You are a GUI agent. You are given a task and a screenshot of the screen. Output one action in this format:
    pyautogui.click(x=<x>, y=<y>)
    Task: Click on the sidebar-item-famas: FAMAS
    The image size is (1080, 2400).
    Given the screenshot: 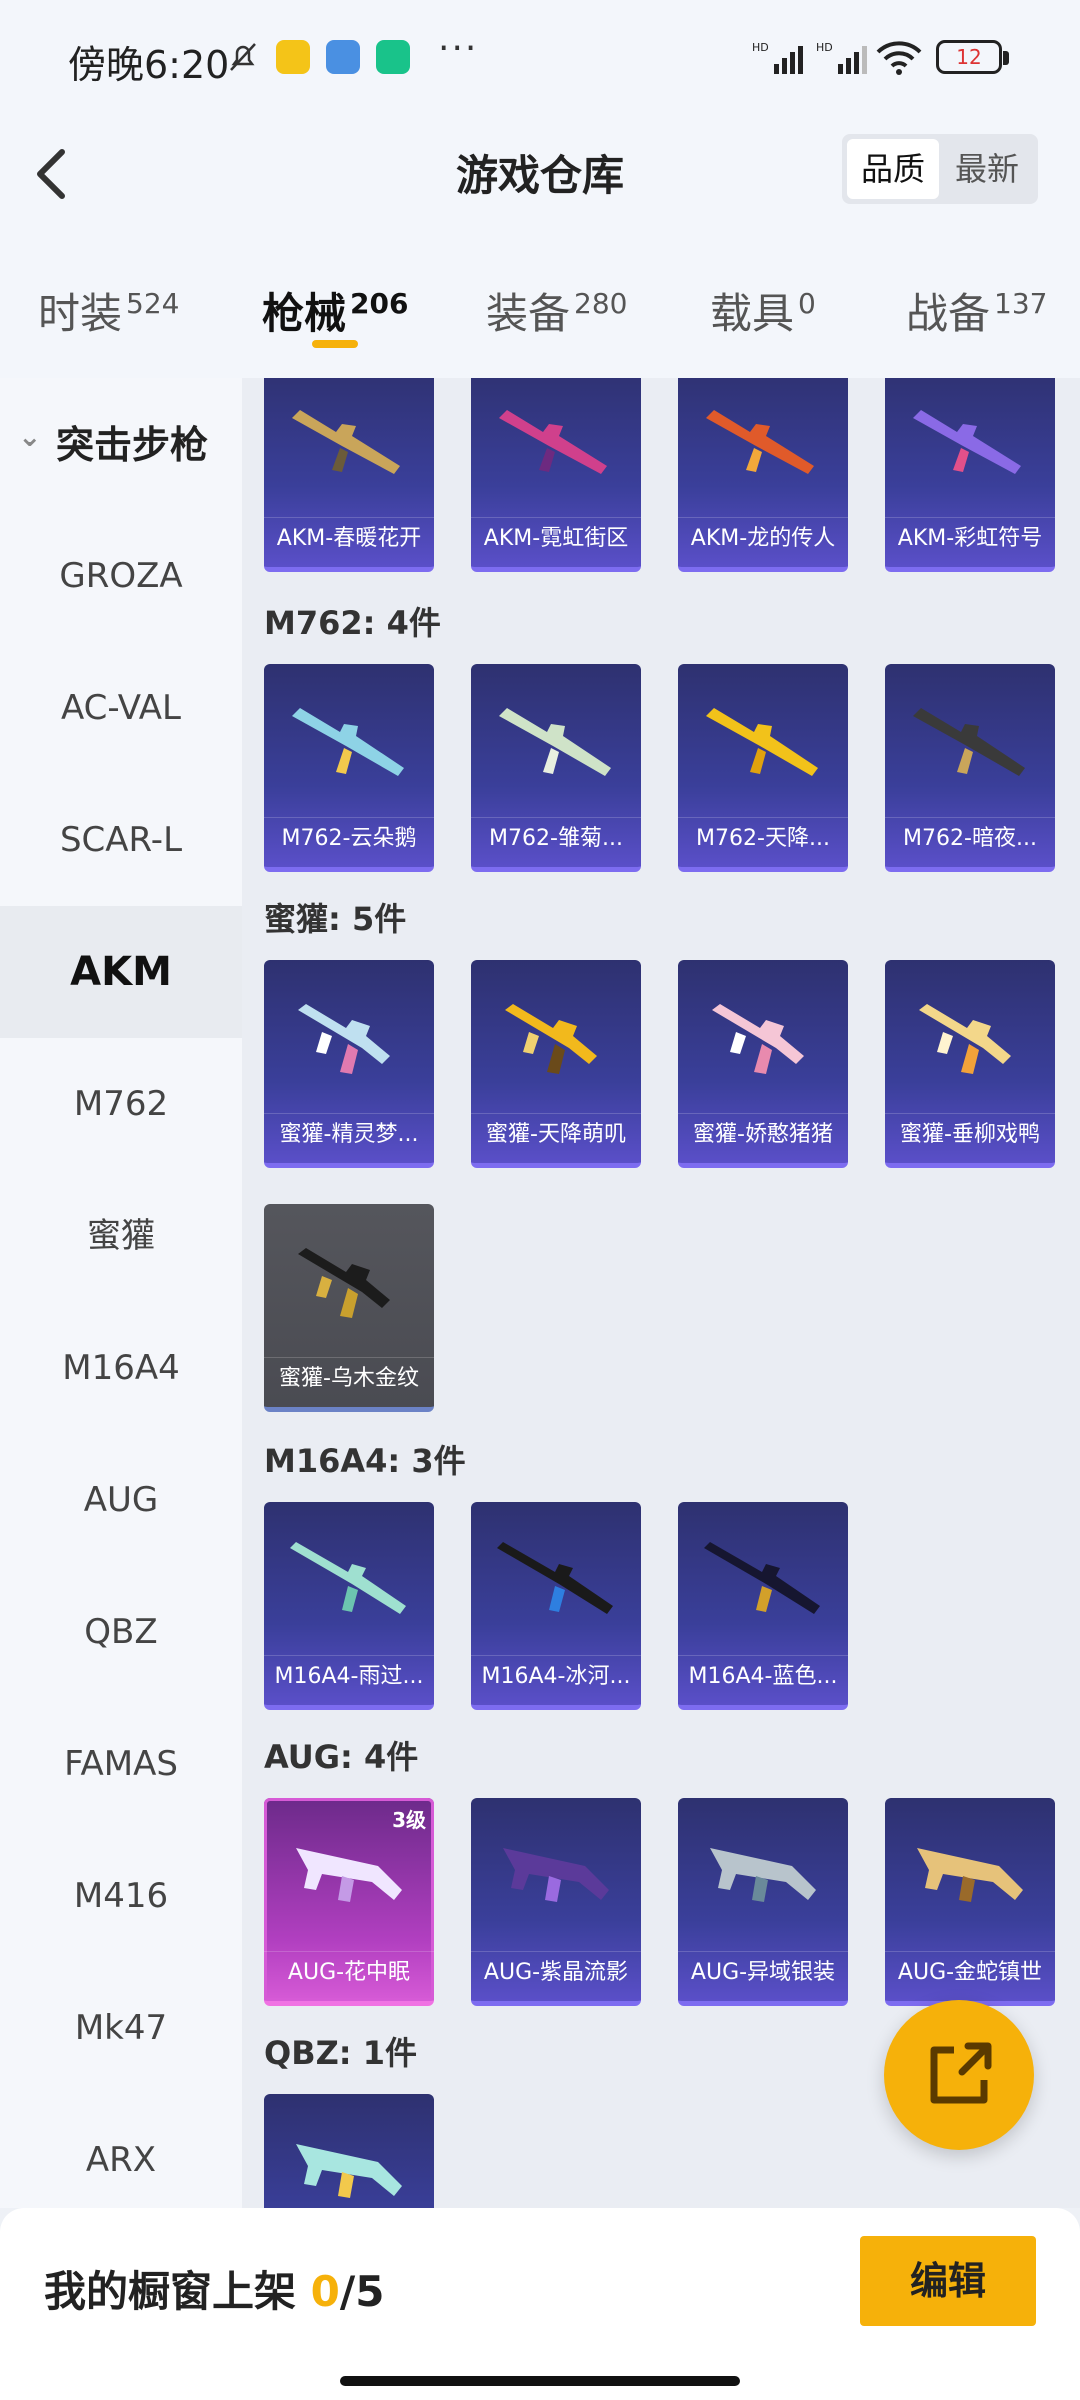 What is the action you would take?
    pyautogui.click(x=121, y=1764)
    